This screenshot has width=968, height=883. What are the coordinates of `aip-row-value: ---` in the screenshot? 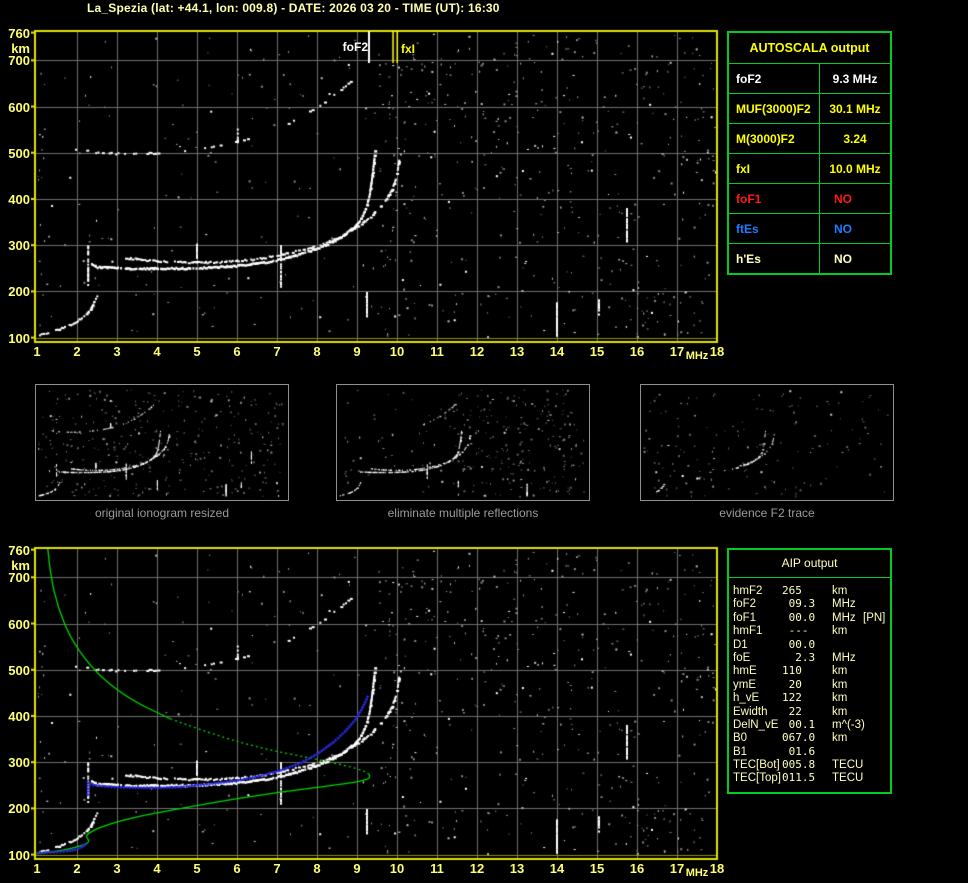 It's located at (795, 631).